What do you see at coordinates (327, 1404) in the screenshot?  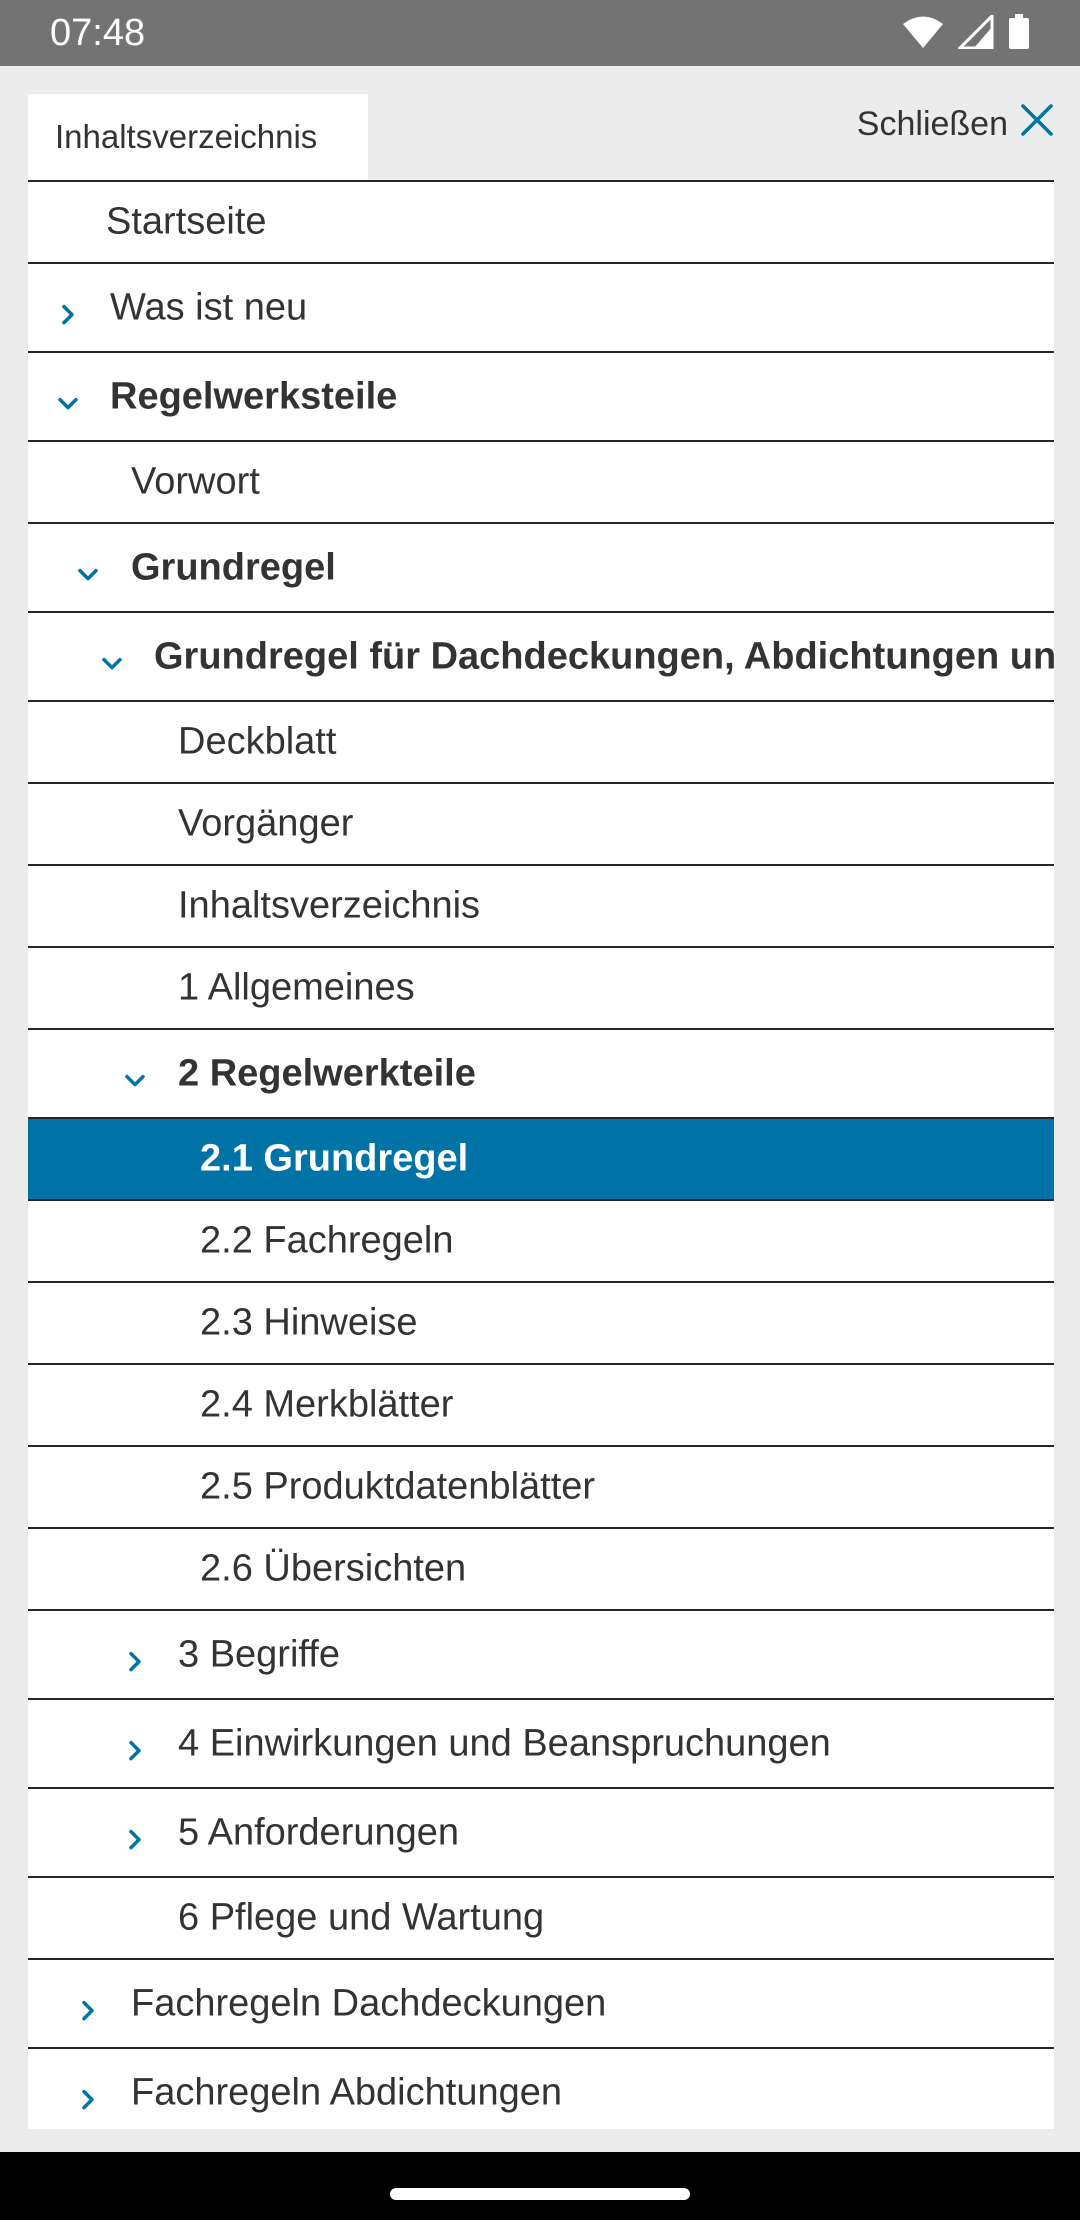 I see `toc-item-label: 2.4 Merkblätter` at bounding box center [327, 1404].